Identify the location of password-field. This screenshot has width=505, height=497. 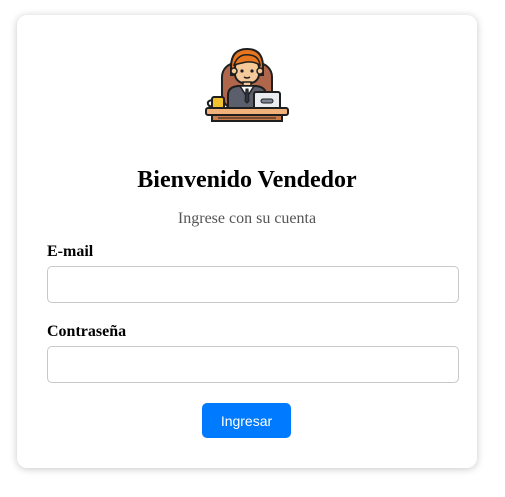
(253, 364).